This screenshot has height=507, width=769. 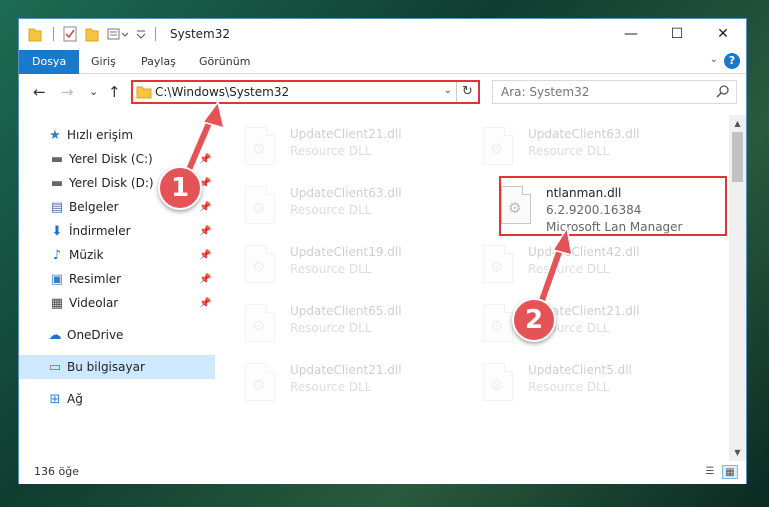 What do you see at coordinates (382, 62) in the screenshot?
I see `ribbon-tabs: Dosya Giriş Paylaş Görünüm ⌄ ?` at bounding box center [382, 62].